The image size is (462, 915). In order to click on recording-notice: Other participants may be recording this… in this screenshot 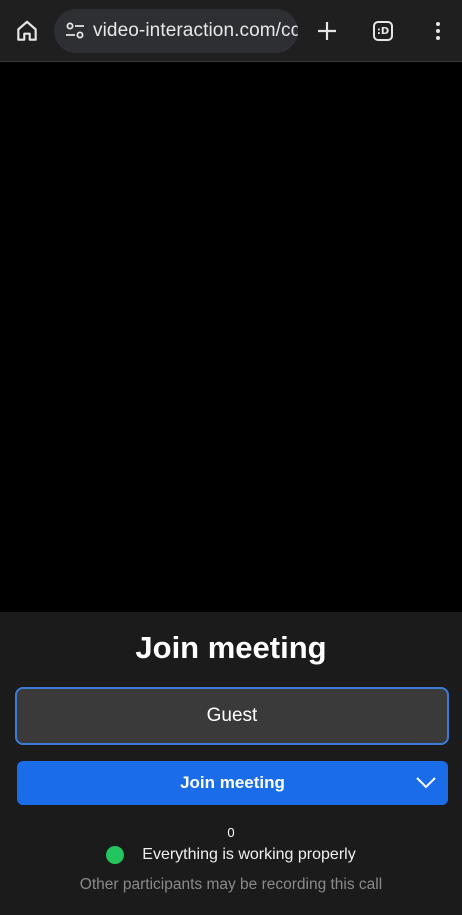, I will do `click(231, 884)`.